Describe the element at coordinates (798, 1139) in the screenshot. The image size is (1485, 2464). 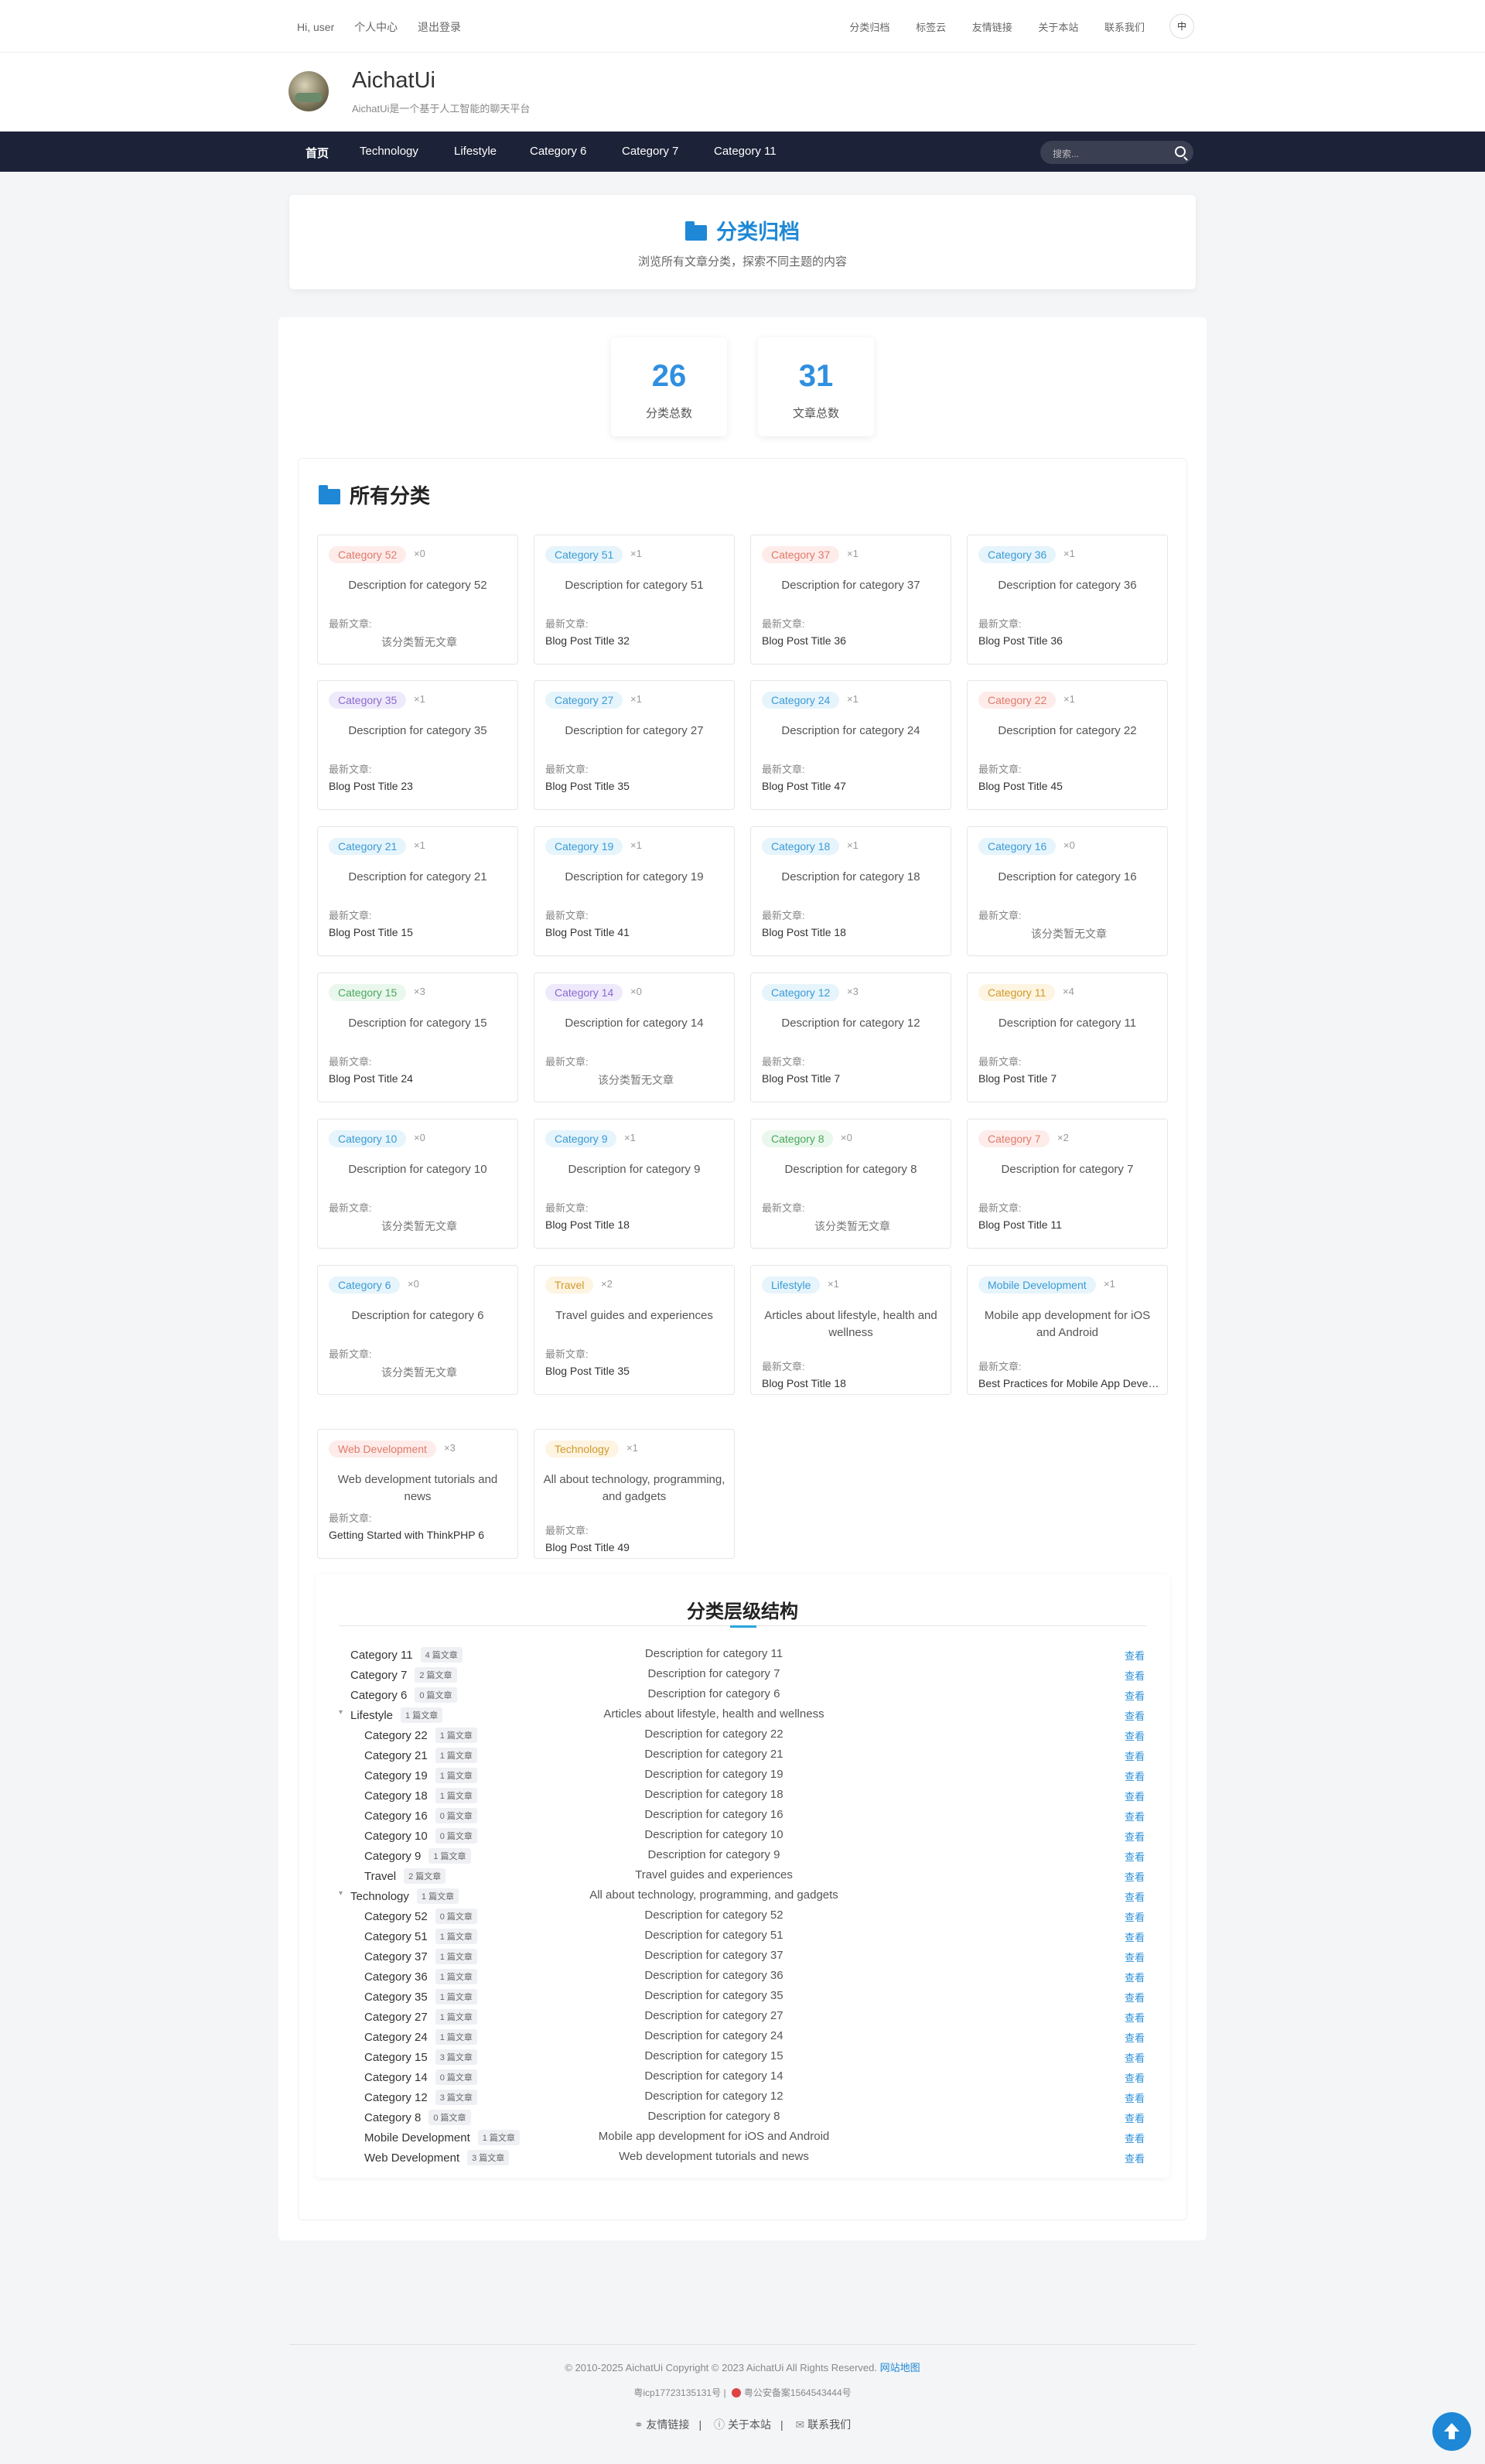
I see `category-tag: Category 8` at that location.